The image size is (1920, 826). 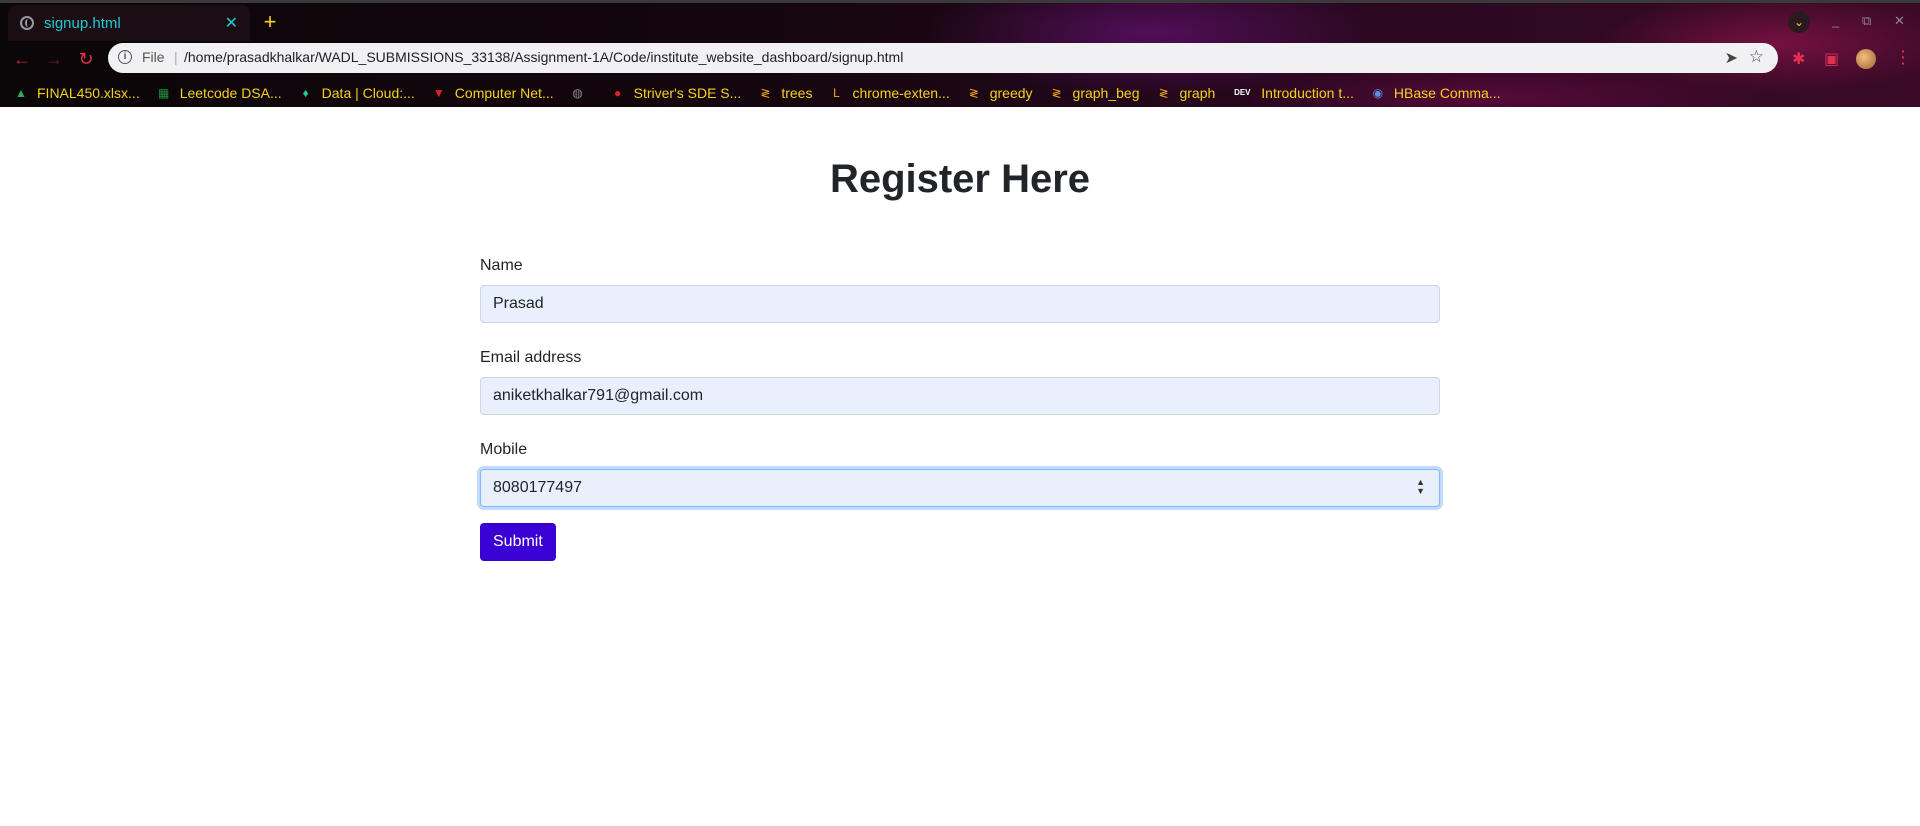 What do you see at coordinates (1756, 57) in the screenshot?
I see `bookmark-star-icon: ☆` at bounding box center [1756, 57].